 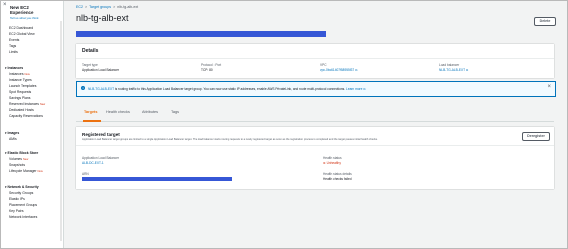 I want to click on sidebar-item-network-interfaces: Network Interfaces, so click(x=23, y=217).